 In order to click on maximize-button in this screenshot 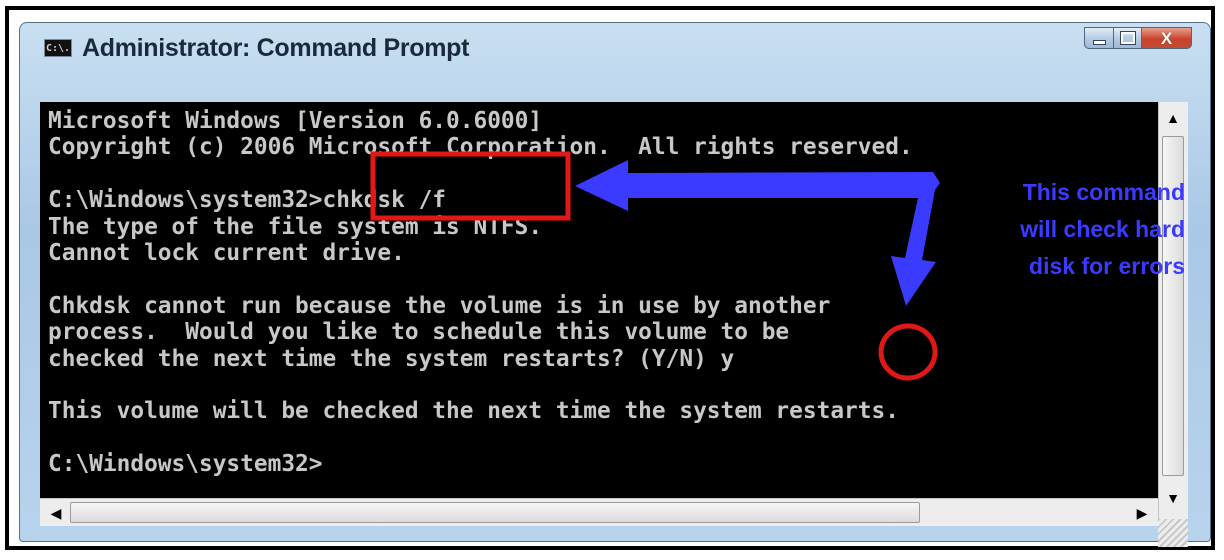, I will do `click(1128, 38)`.